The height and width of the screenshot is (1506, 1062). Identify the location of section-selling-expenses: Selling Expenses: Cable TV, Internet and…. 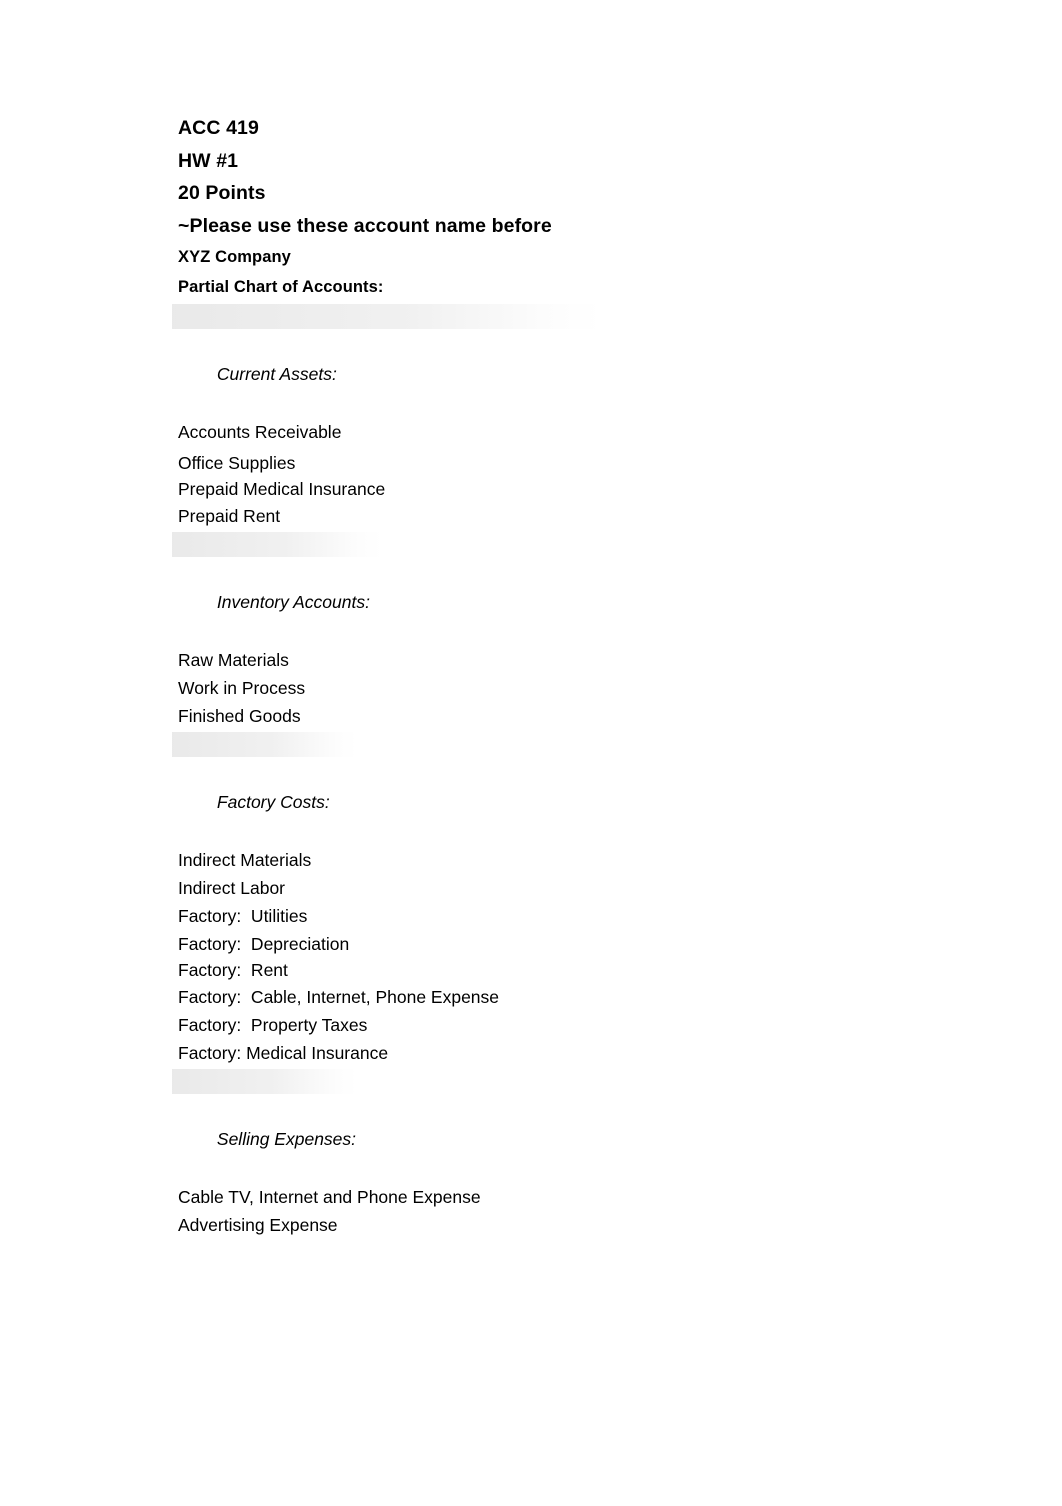
(575, 1153).